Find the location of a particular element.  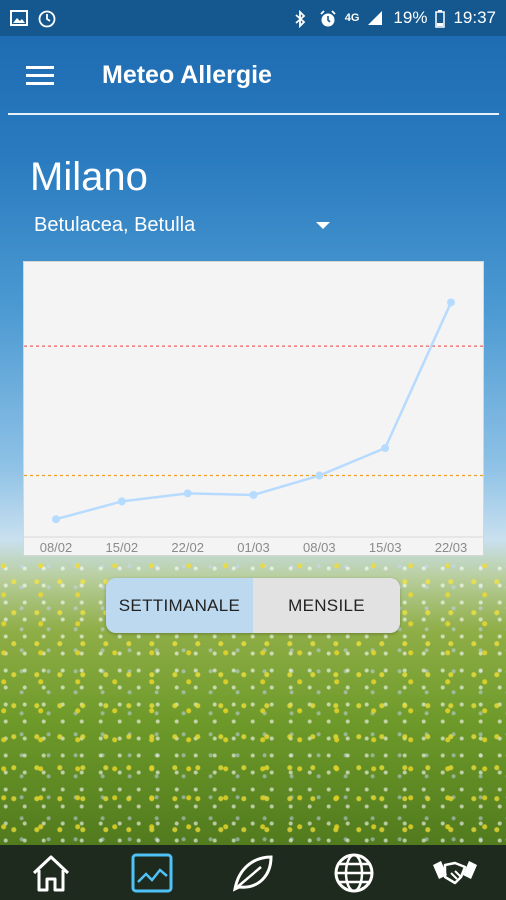

x-tick-label: 08/03 is located at coordinates (319, 547).